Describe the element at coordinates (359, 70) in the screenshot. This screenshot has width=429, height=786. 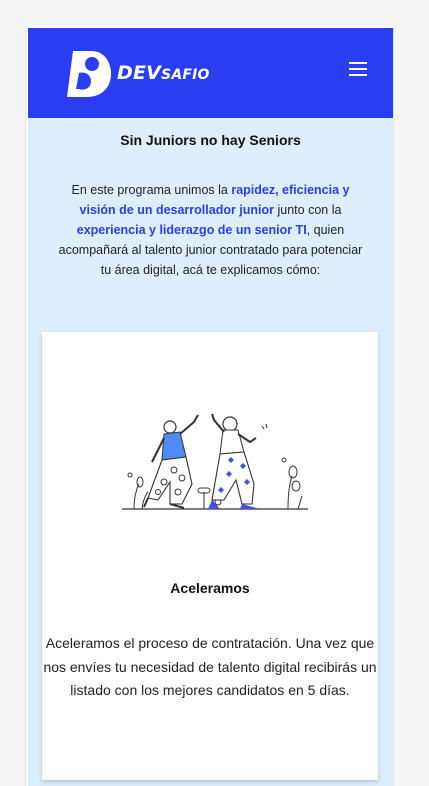
I see `hamburger-menu-icon` at that location.